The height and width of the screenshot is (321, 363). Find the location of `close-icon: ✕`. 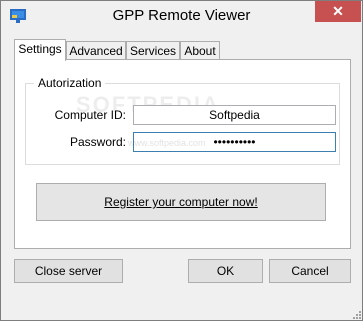

close-icon: ✕ is located at coordinates (338, 11).